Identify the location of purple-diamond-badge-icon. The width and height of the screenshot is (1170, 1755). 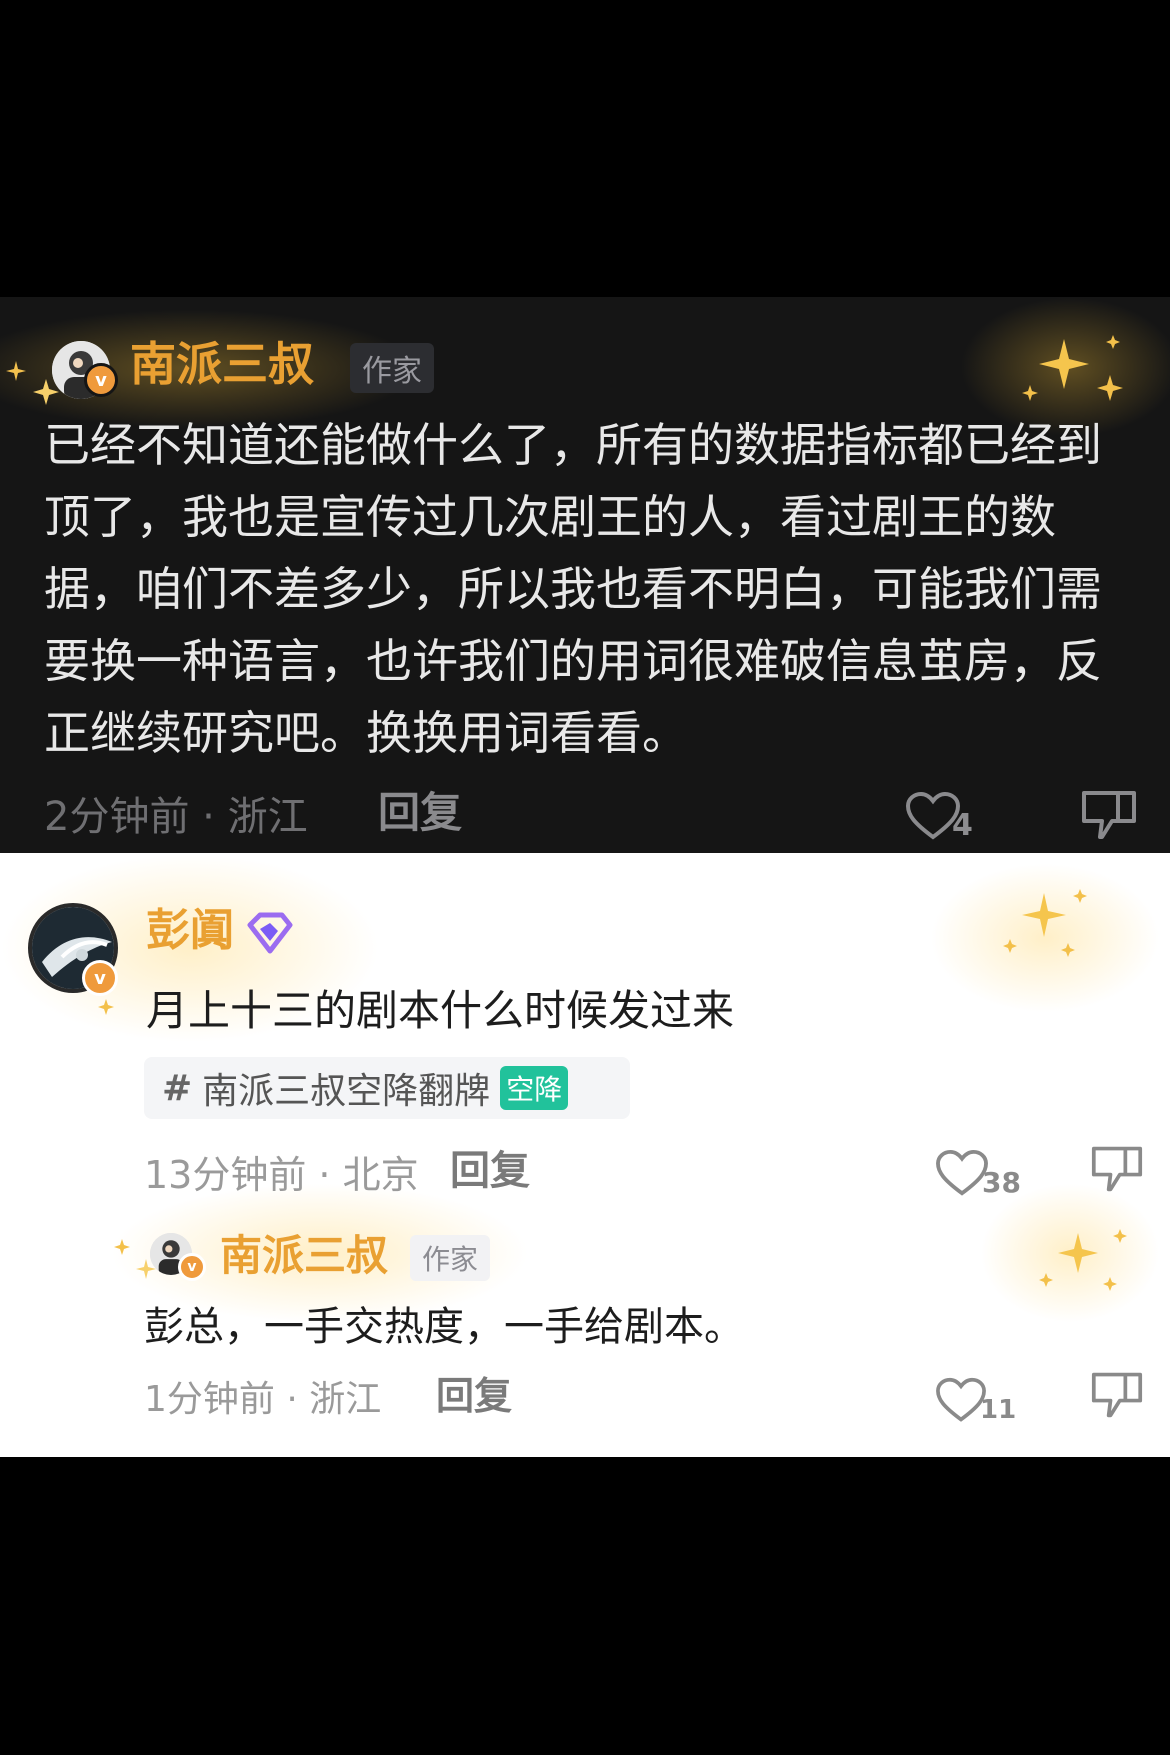
(270, 933).